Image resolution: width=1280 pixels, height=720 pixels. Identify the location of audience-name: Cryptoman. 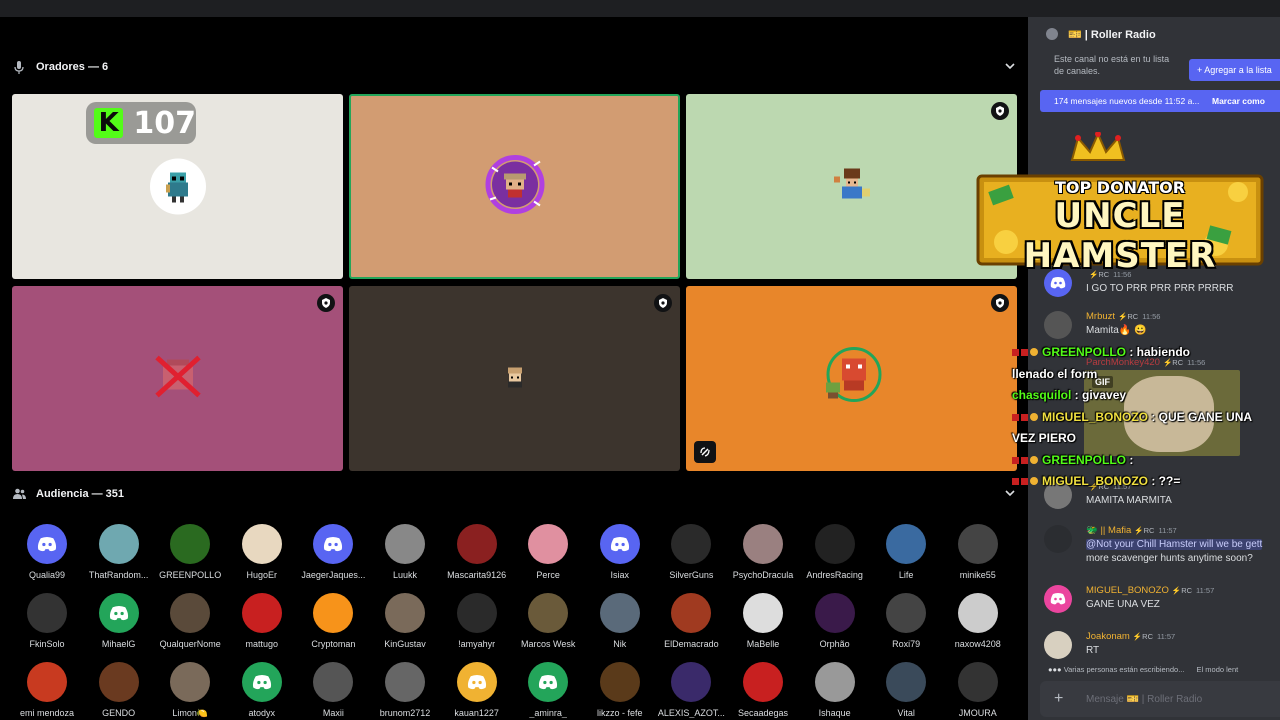
(333, 644).